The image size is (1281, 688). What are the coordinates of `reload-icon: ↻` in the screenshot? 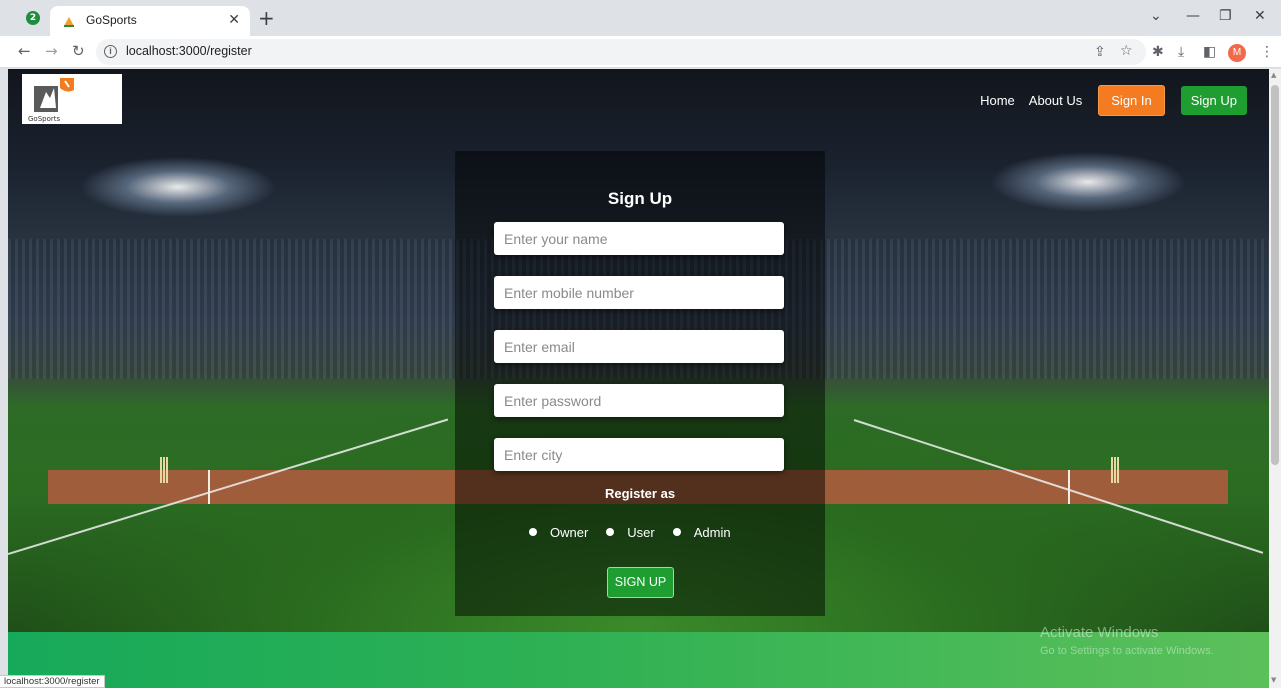 It's located at (78, 51).